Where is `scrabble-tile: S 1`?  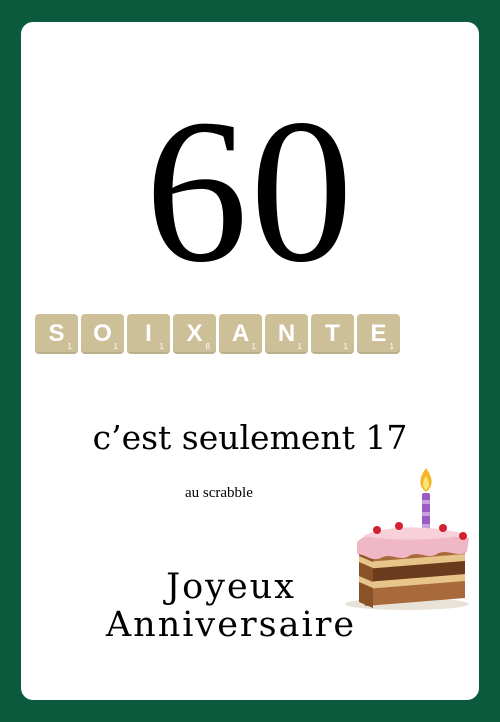 scrabble-tile: S 1 is located at coordinates (56, 334).